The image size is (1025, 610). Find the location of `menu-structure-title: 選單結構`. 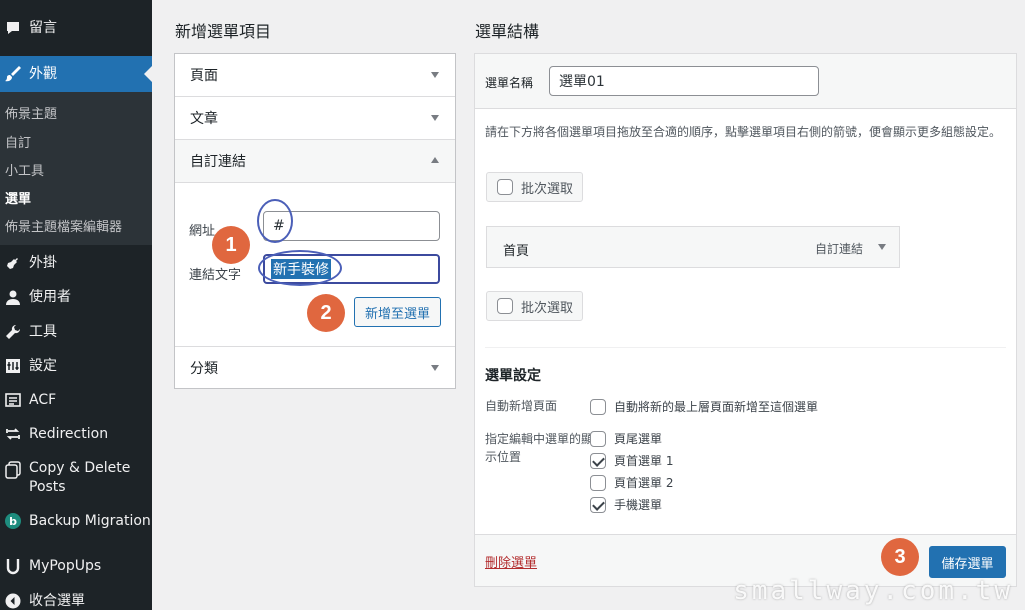

menu-structure-title: 選單結構 is located at coordinates (507, 31).